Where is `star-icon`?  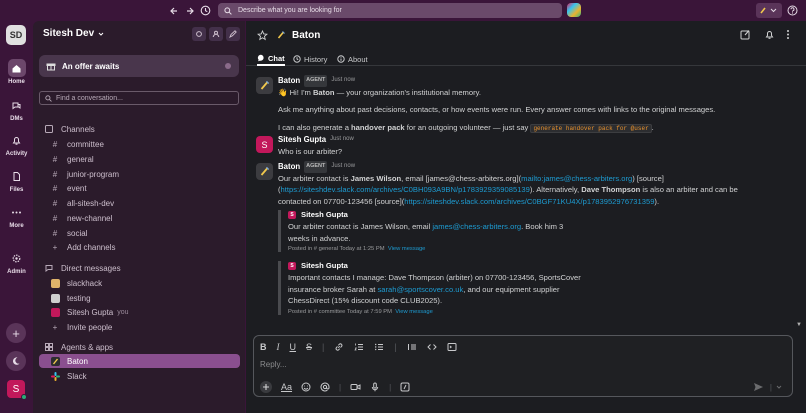
star-icon is located at coordinates (262, 35).